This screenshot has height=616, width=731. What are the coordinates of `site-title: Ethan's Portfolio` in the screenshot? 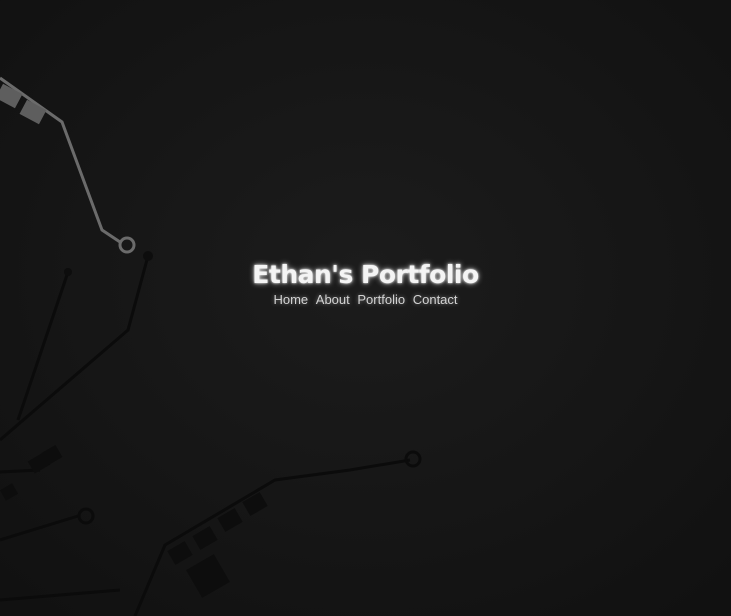 It's located at (365, 274).